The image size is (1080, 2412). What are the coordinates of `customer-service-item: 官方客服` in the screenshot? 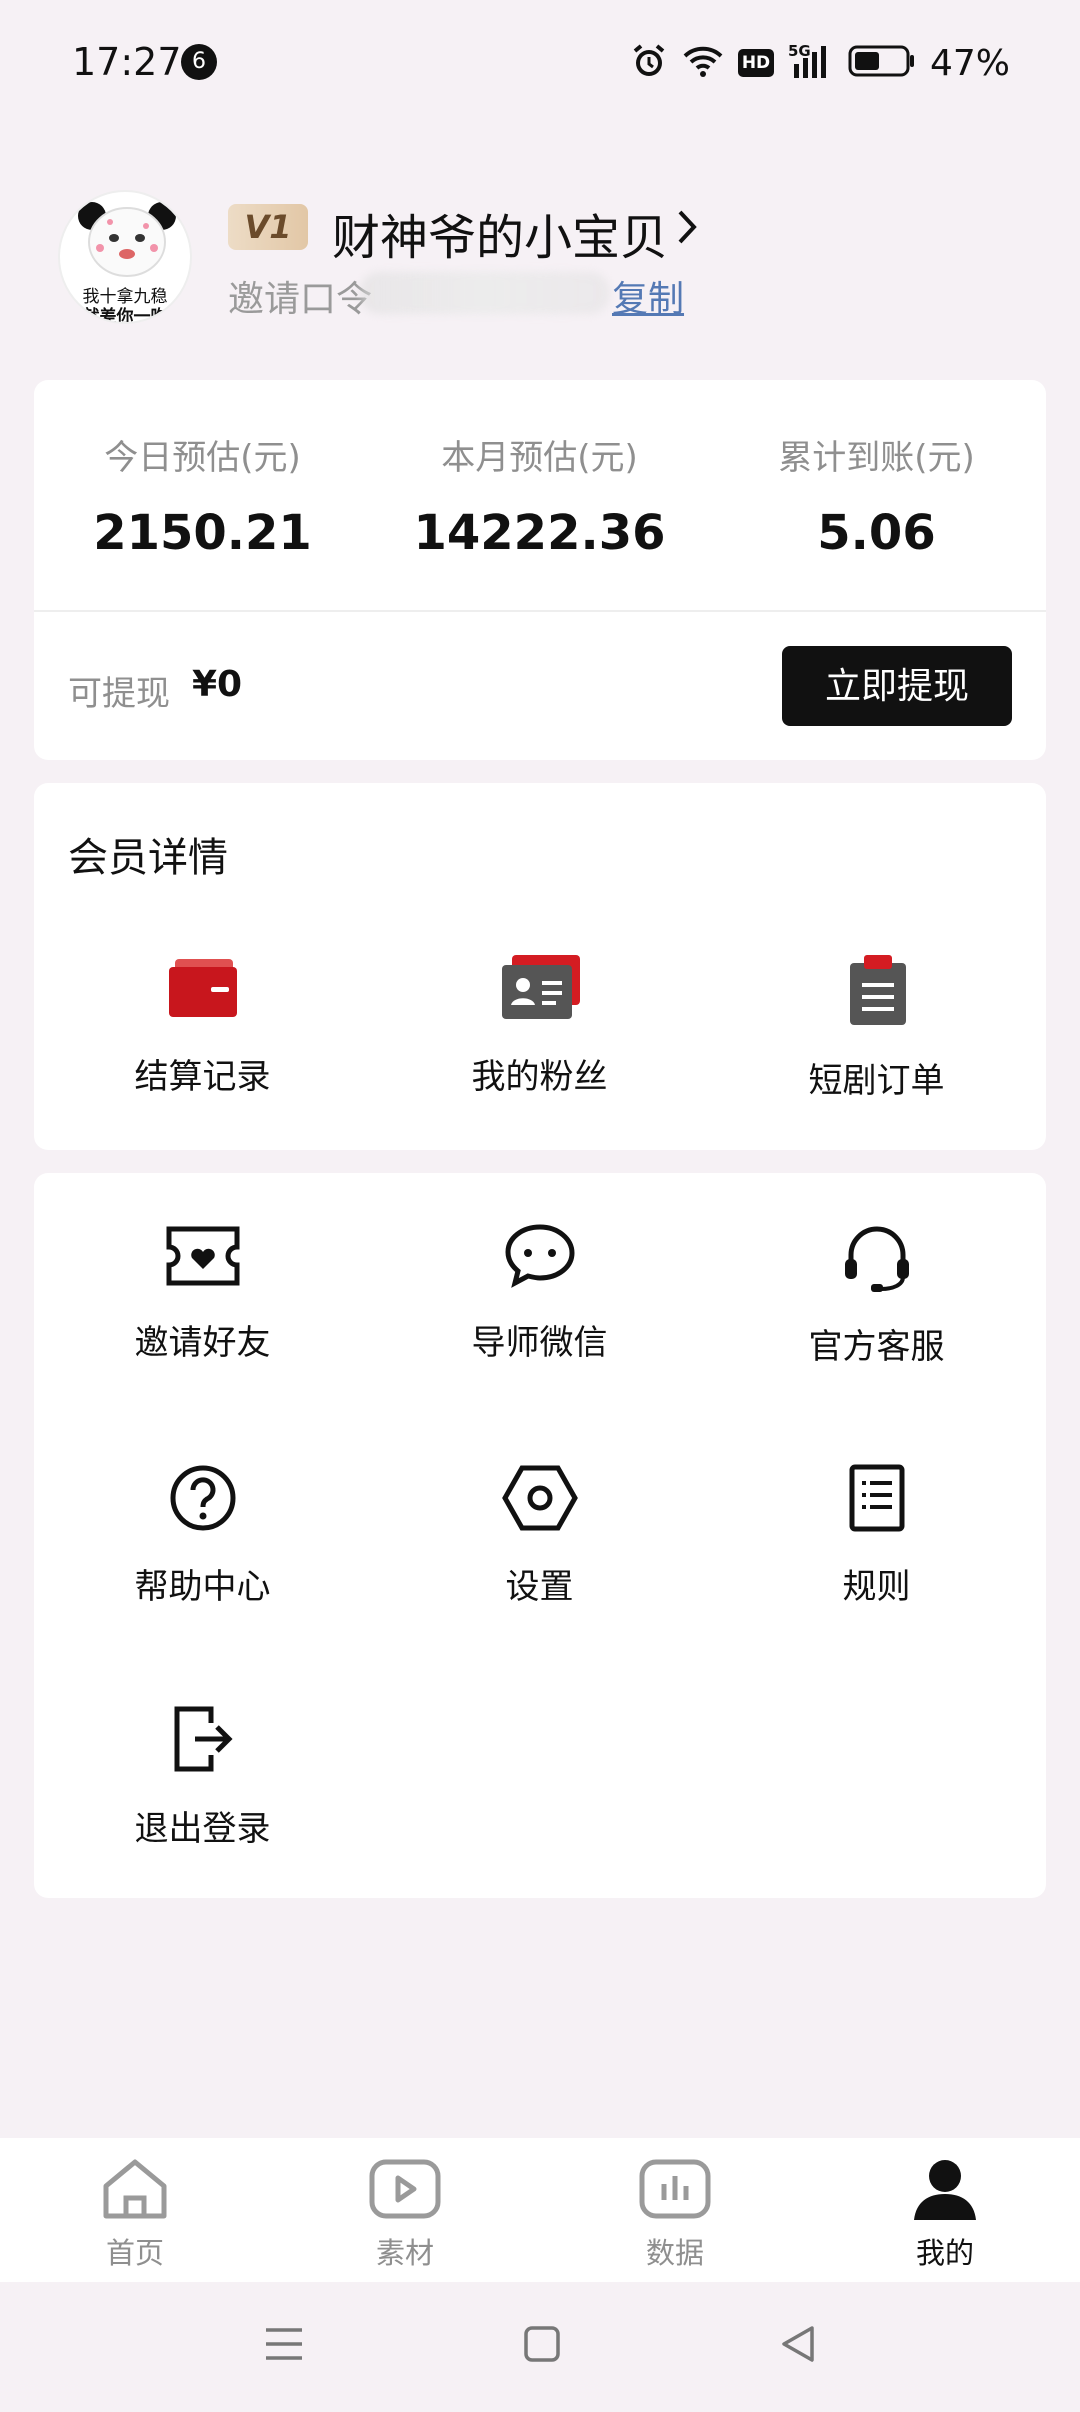 It's located at (876, 1295).